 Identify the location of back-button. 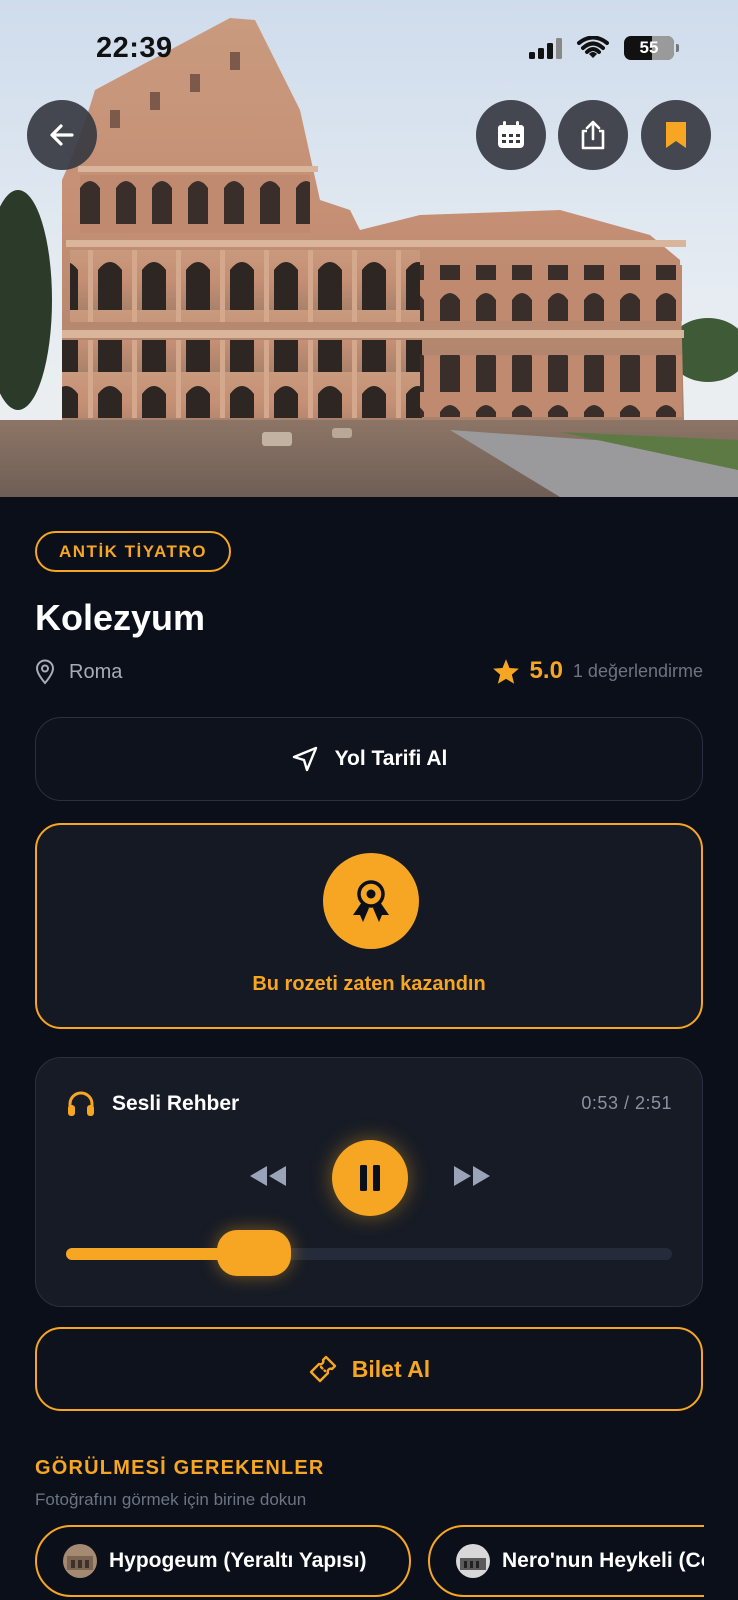
(62, 135).